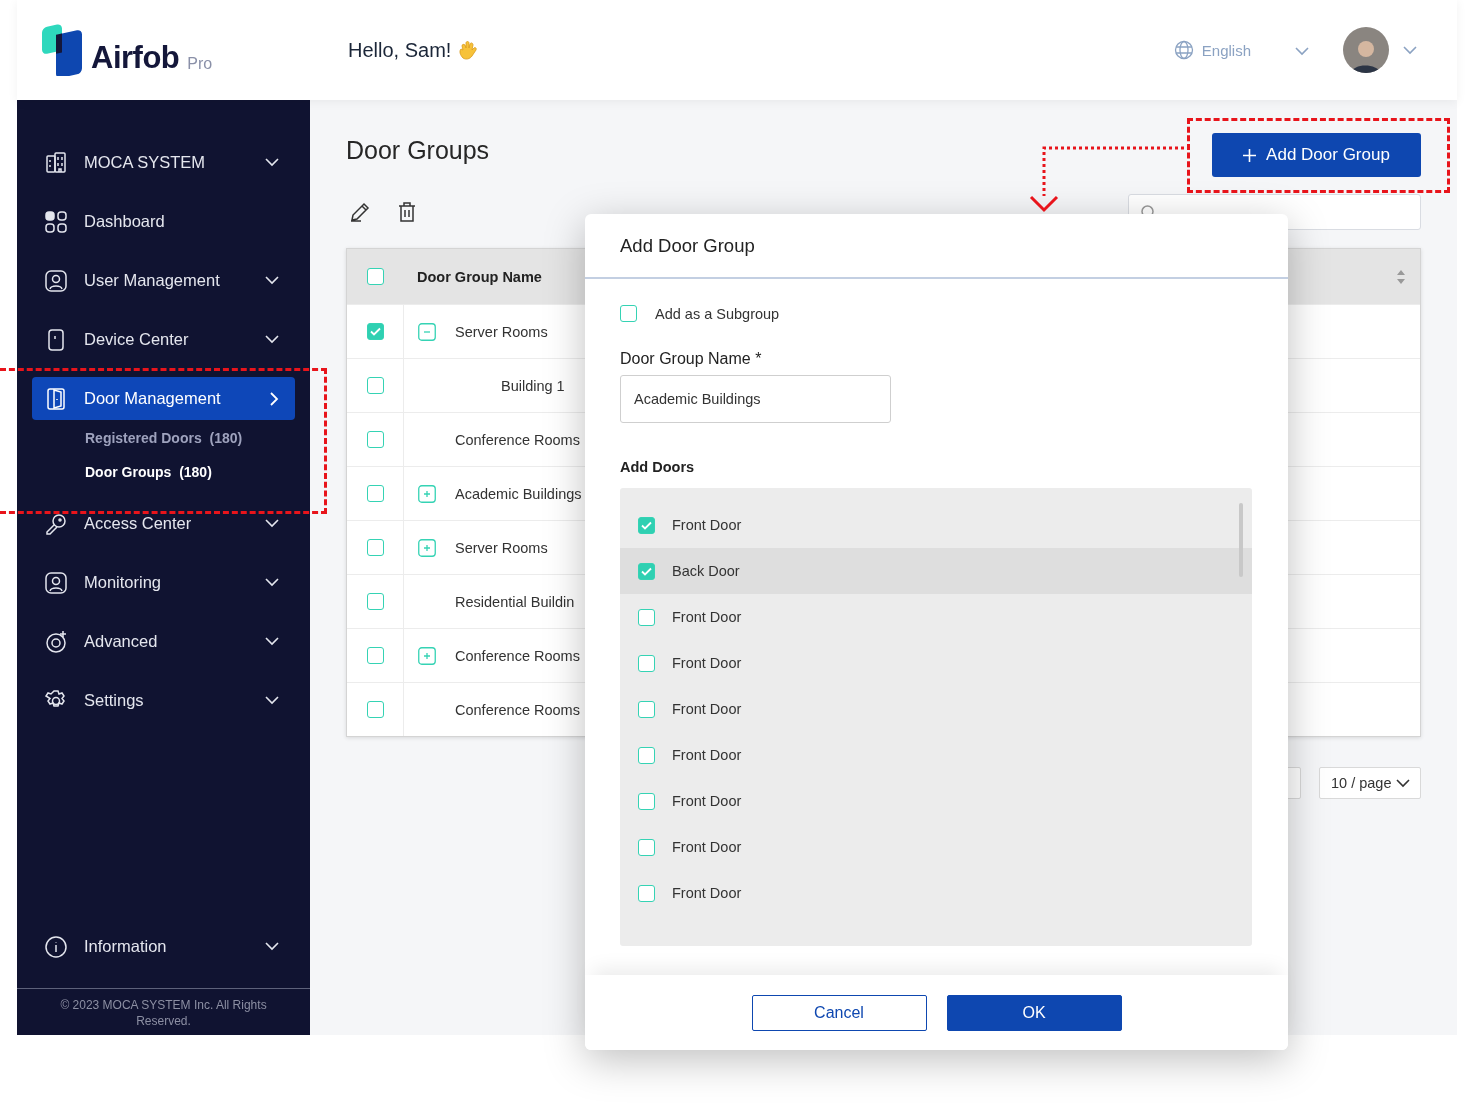 This screenshot has height=1109, width=1472. What do you see at coordinates (135, 58) in the screenshot?
I see `brand-name: Airfob` at bounding box center [135, 58].